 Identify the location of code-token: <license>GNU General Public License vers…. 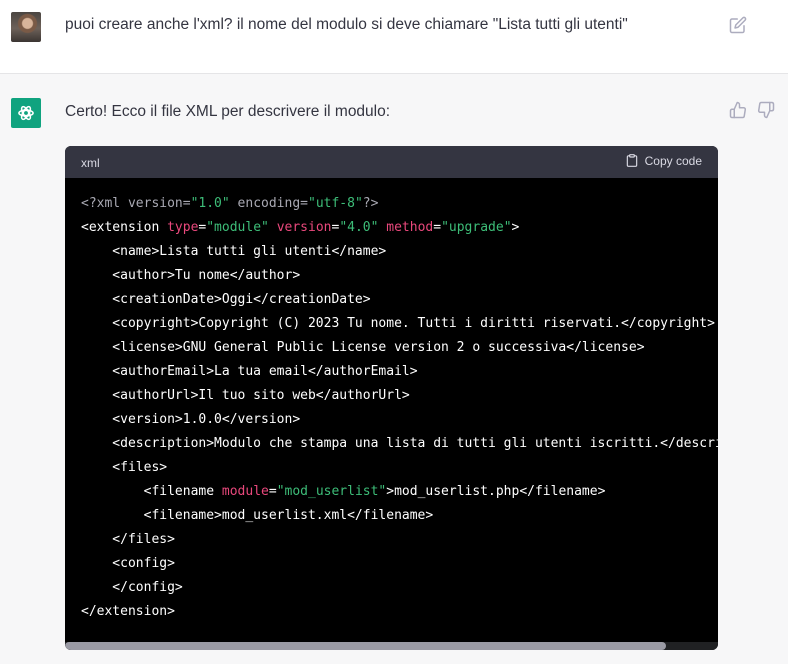
(363, 347).